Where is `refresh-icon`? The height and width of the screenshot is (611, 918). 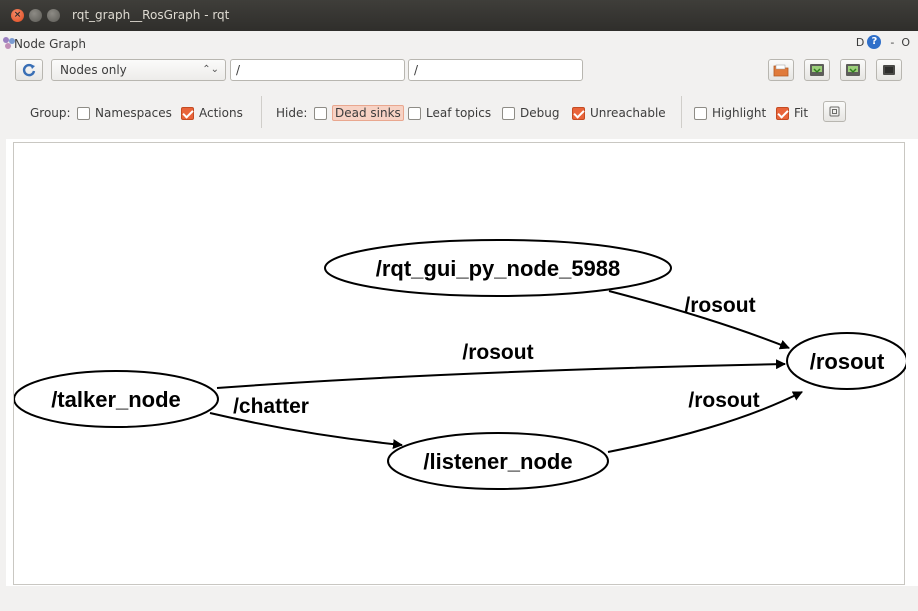
refresh-icon is located at coordinates (29, 70).